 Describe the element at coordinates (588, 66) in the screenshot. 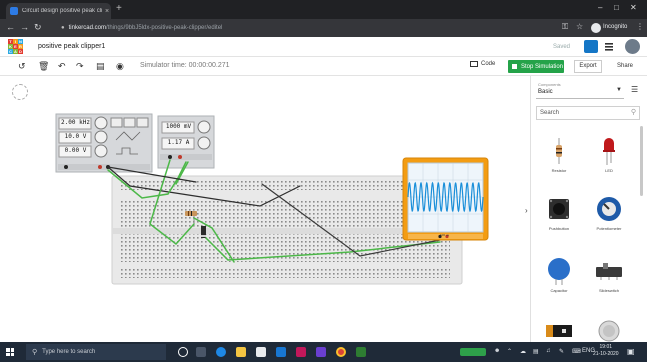

I see `export-button: Export` at that location.